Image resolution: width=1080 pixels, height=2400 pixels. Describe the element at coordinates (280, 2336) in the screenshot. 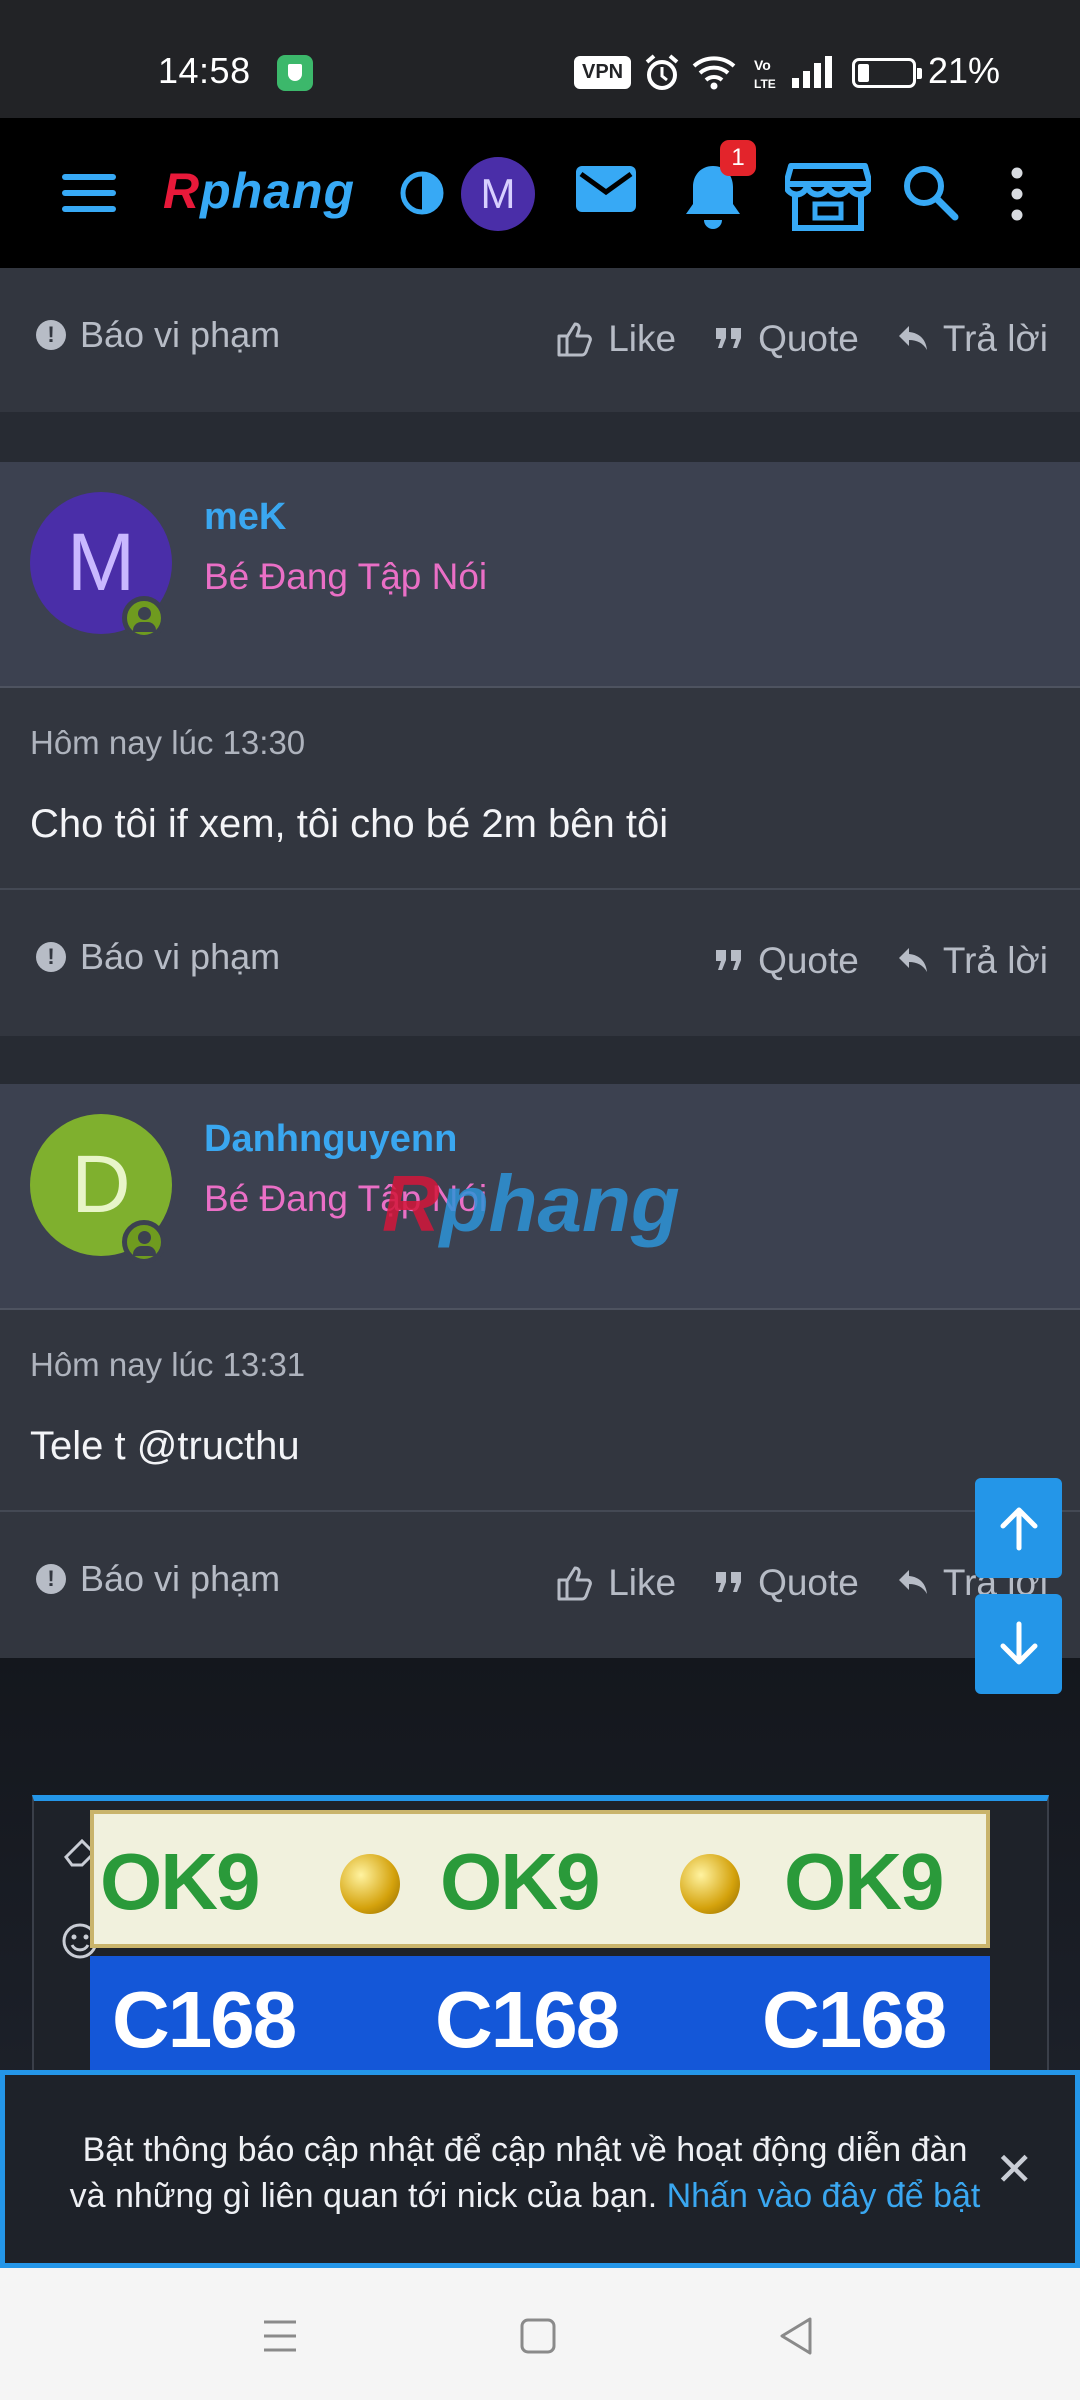

I see `recents-menu-icon` at that location.